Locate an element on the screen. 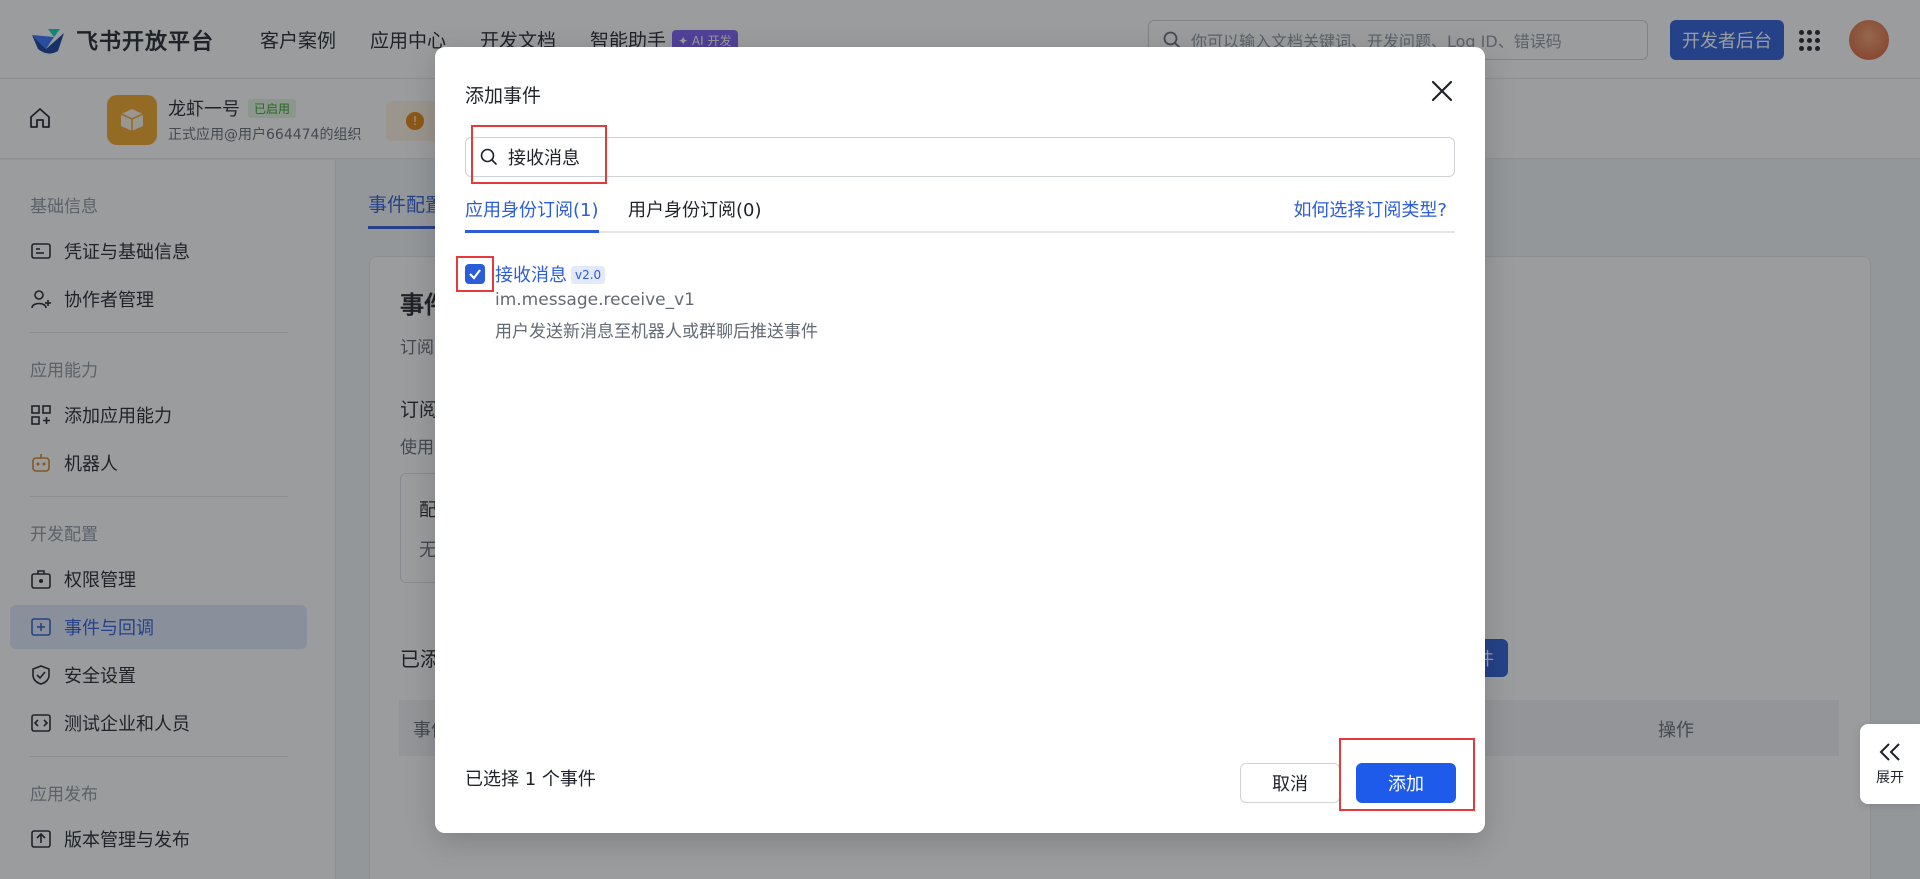  event-name: 接收消息 v2.0 is located at coordinates (550, 274).